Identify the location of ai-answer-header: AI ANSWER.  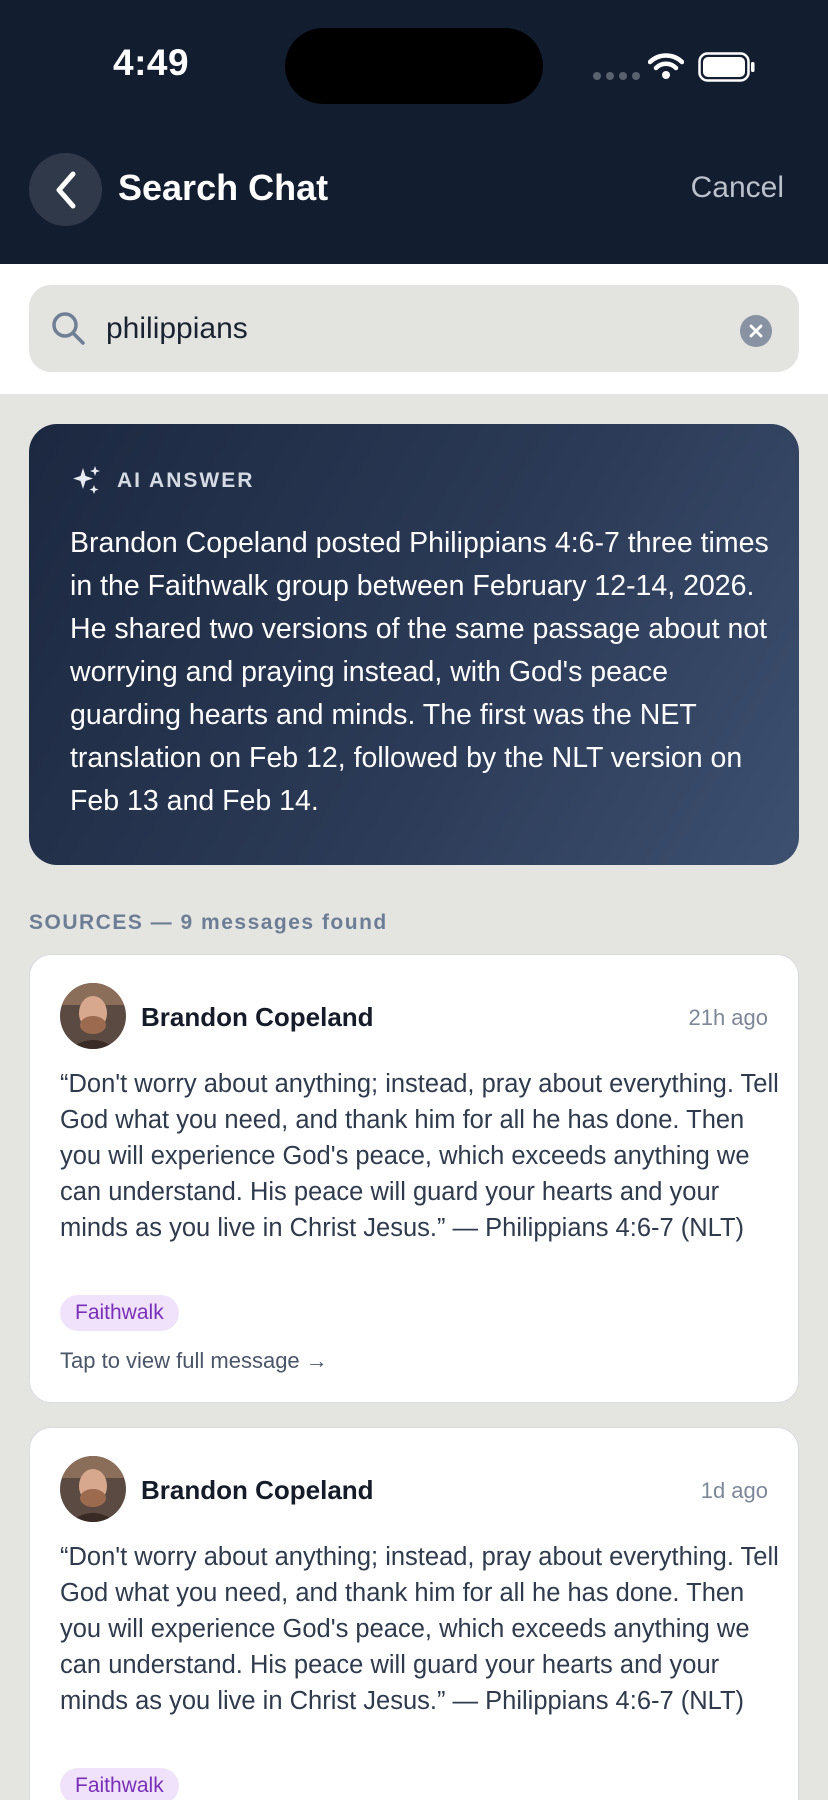
(161, 481).